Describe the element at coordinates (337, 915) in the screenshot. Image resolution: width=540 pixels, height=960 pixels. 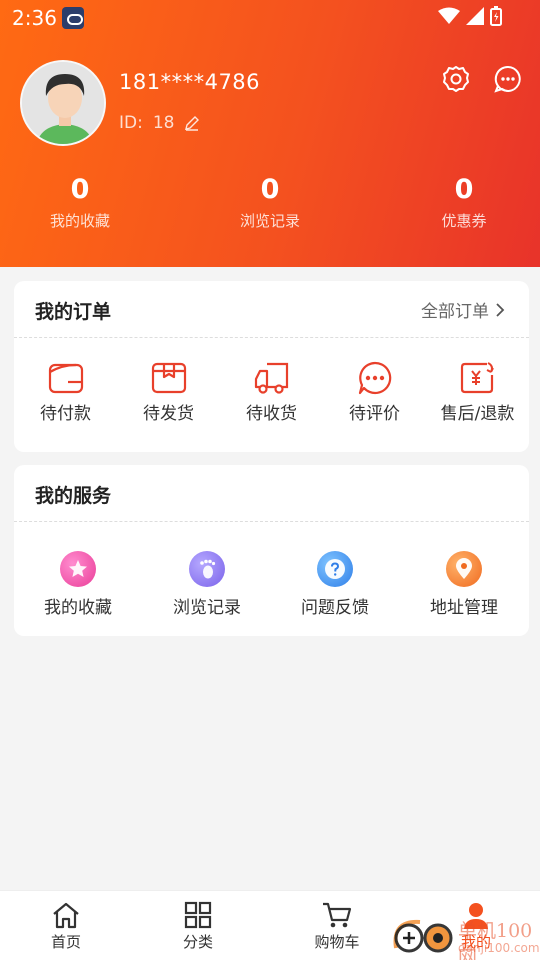
I see `cart-icon` at that location.